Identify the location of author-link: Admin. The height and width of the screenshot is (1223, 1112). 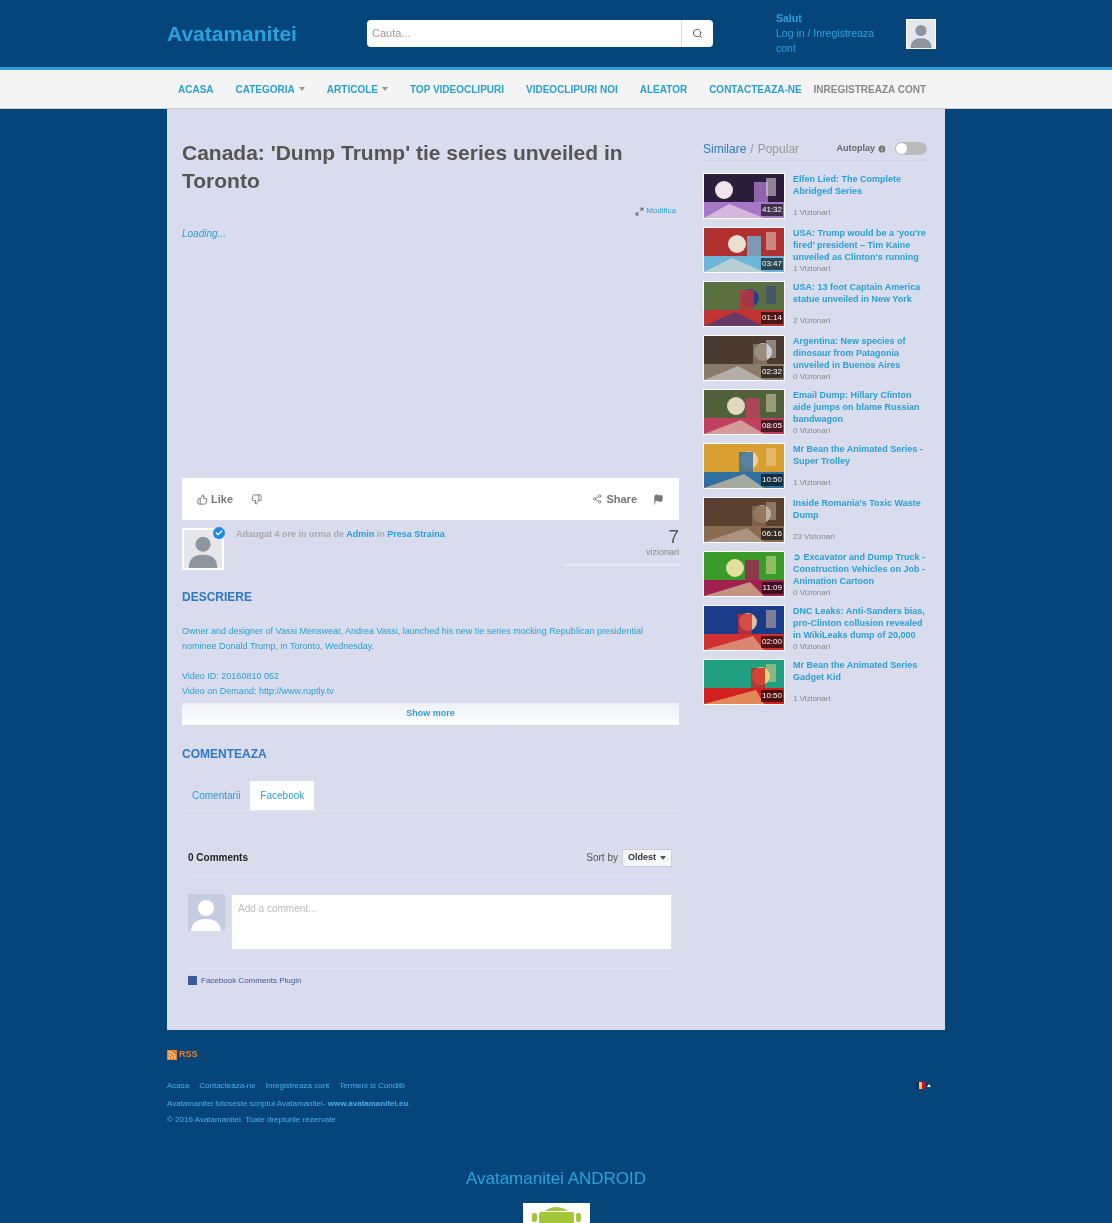
(360, 534).